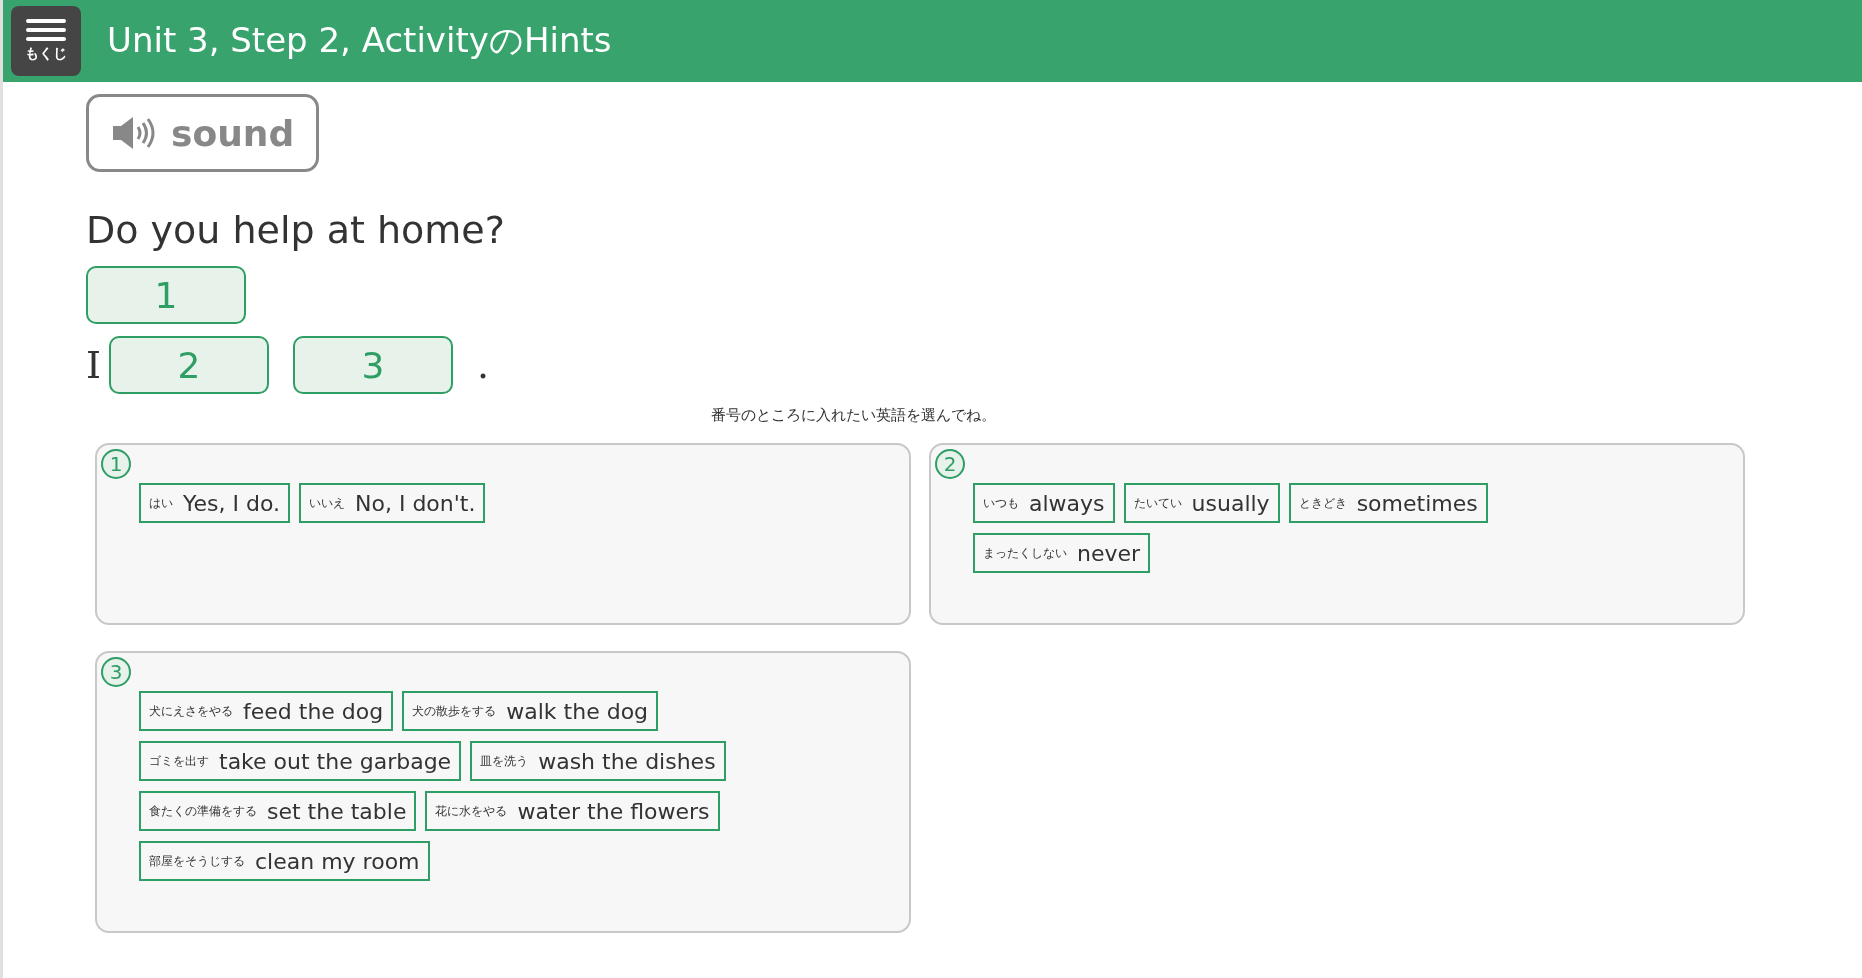 This screenshot has width=1862, height=978. What do you see at coordinates (116, 464) in the screenshot?
I see `number-badge: 1` at bounding box center [116, 464].